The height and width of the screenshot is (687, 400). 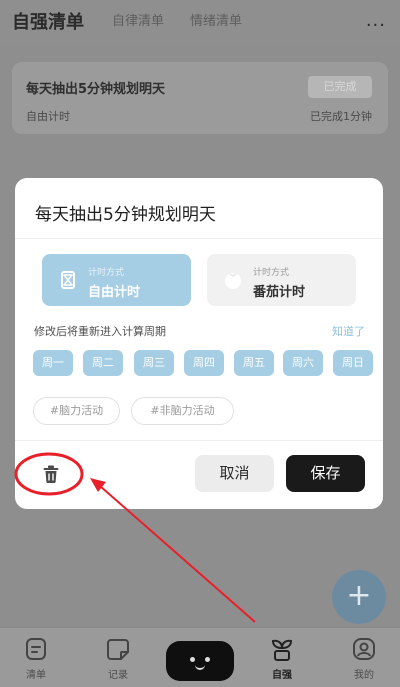 I want to click on task-card: 每天抽出5分钟规划明天 已完成 自由计时 已完成1分钟, so click(x=200, y=98).